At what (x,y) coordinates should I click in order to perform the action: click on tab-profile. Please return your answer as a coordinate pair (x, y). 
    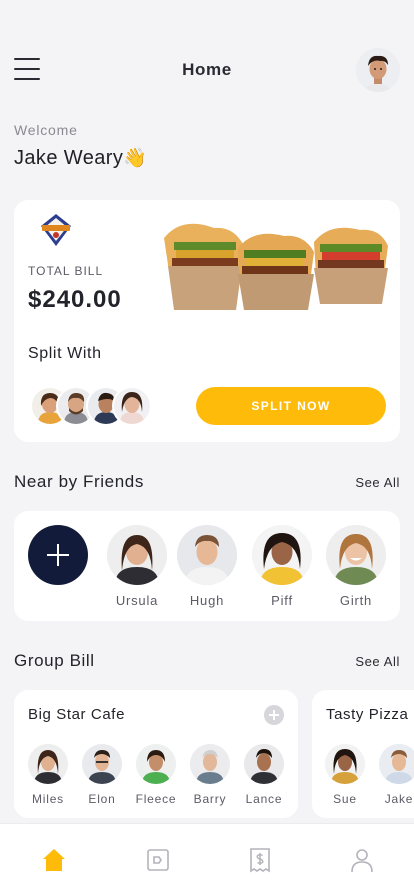
    Looking at the image, I should click on (362, 860).